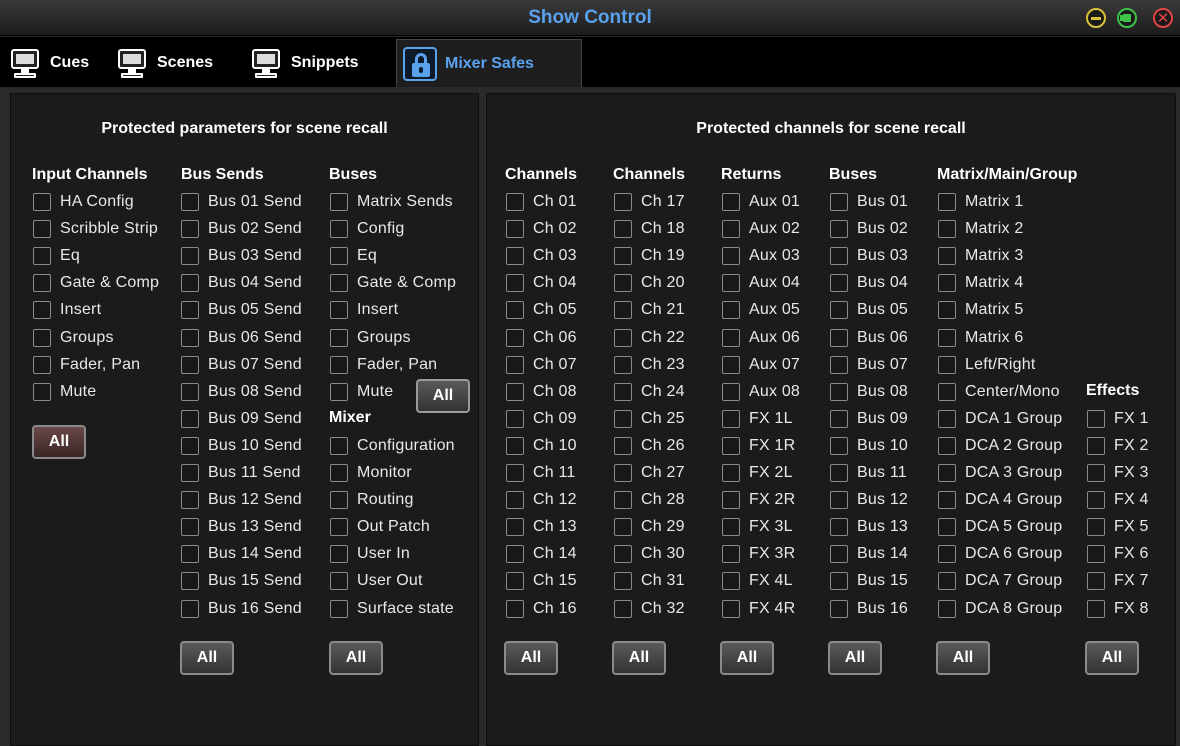  What do you see at coordinates (241, 392) in the screenshot?
I see `bus-sends-option: Bus 08 Send` at bounding box center [241, 392].